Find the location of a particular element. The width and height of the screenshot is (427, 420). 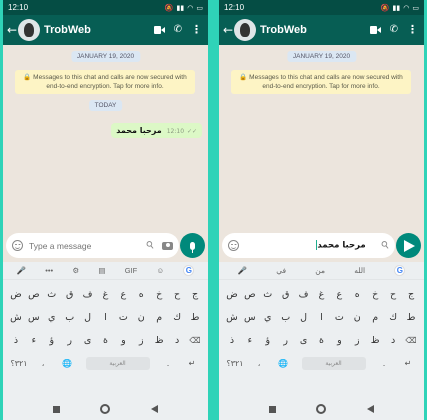

numbers-key: ٣٢١؟ is located at coordinates (19, 363).